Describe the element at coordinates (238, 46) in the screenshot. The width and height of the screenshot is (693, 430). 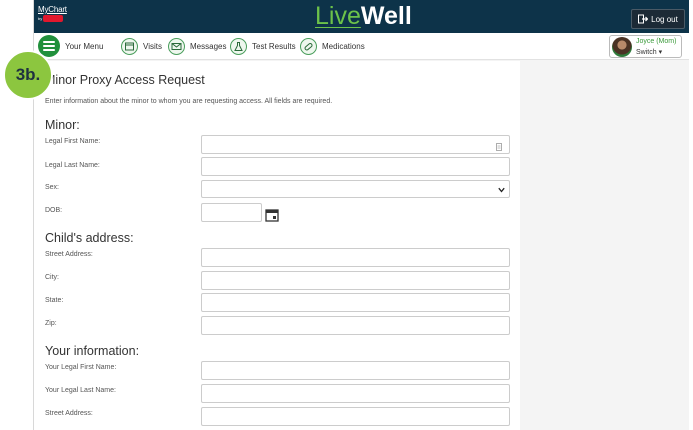
I see `flask-icon` at that location.